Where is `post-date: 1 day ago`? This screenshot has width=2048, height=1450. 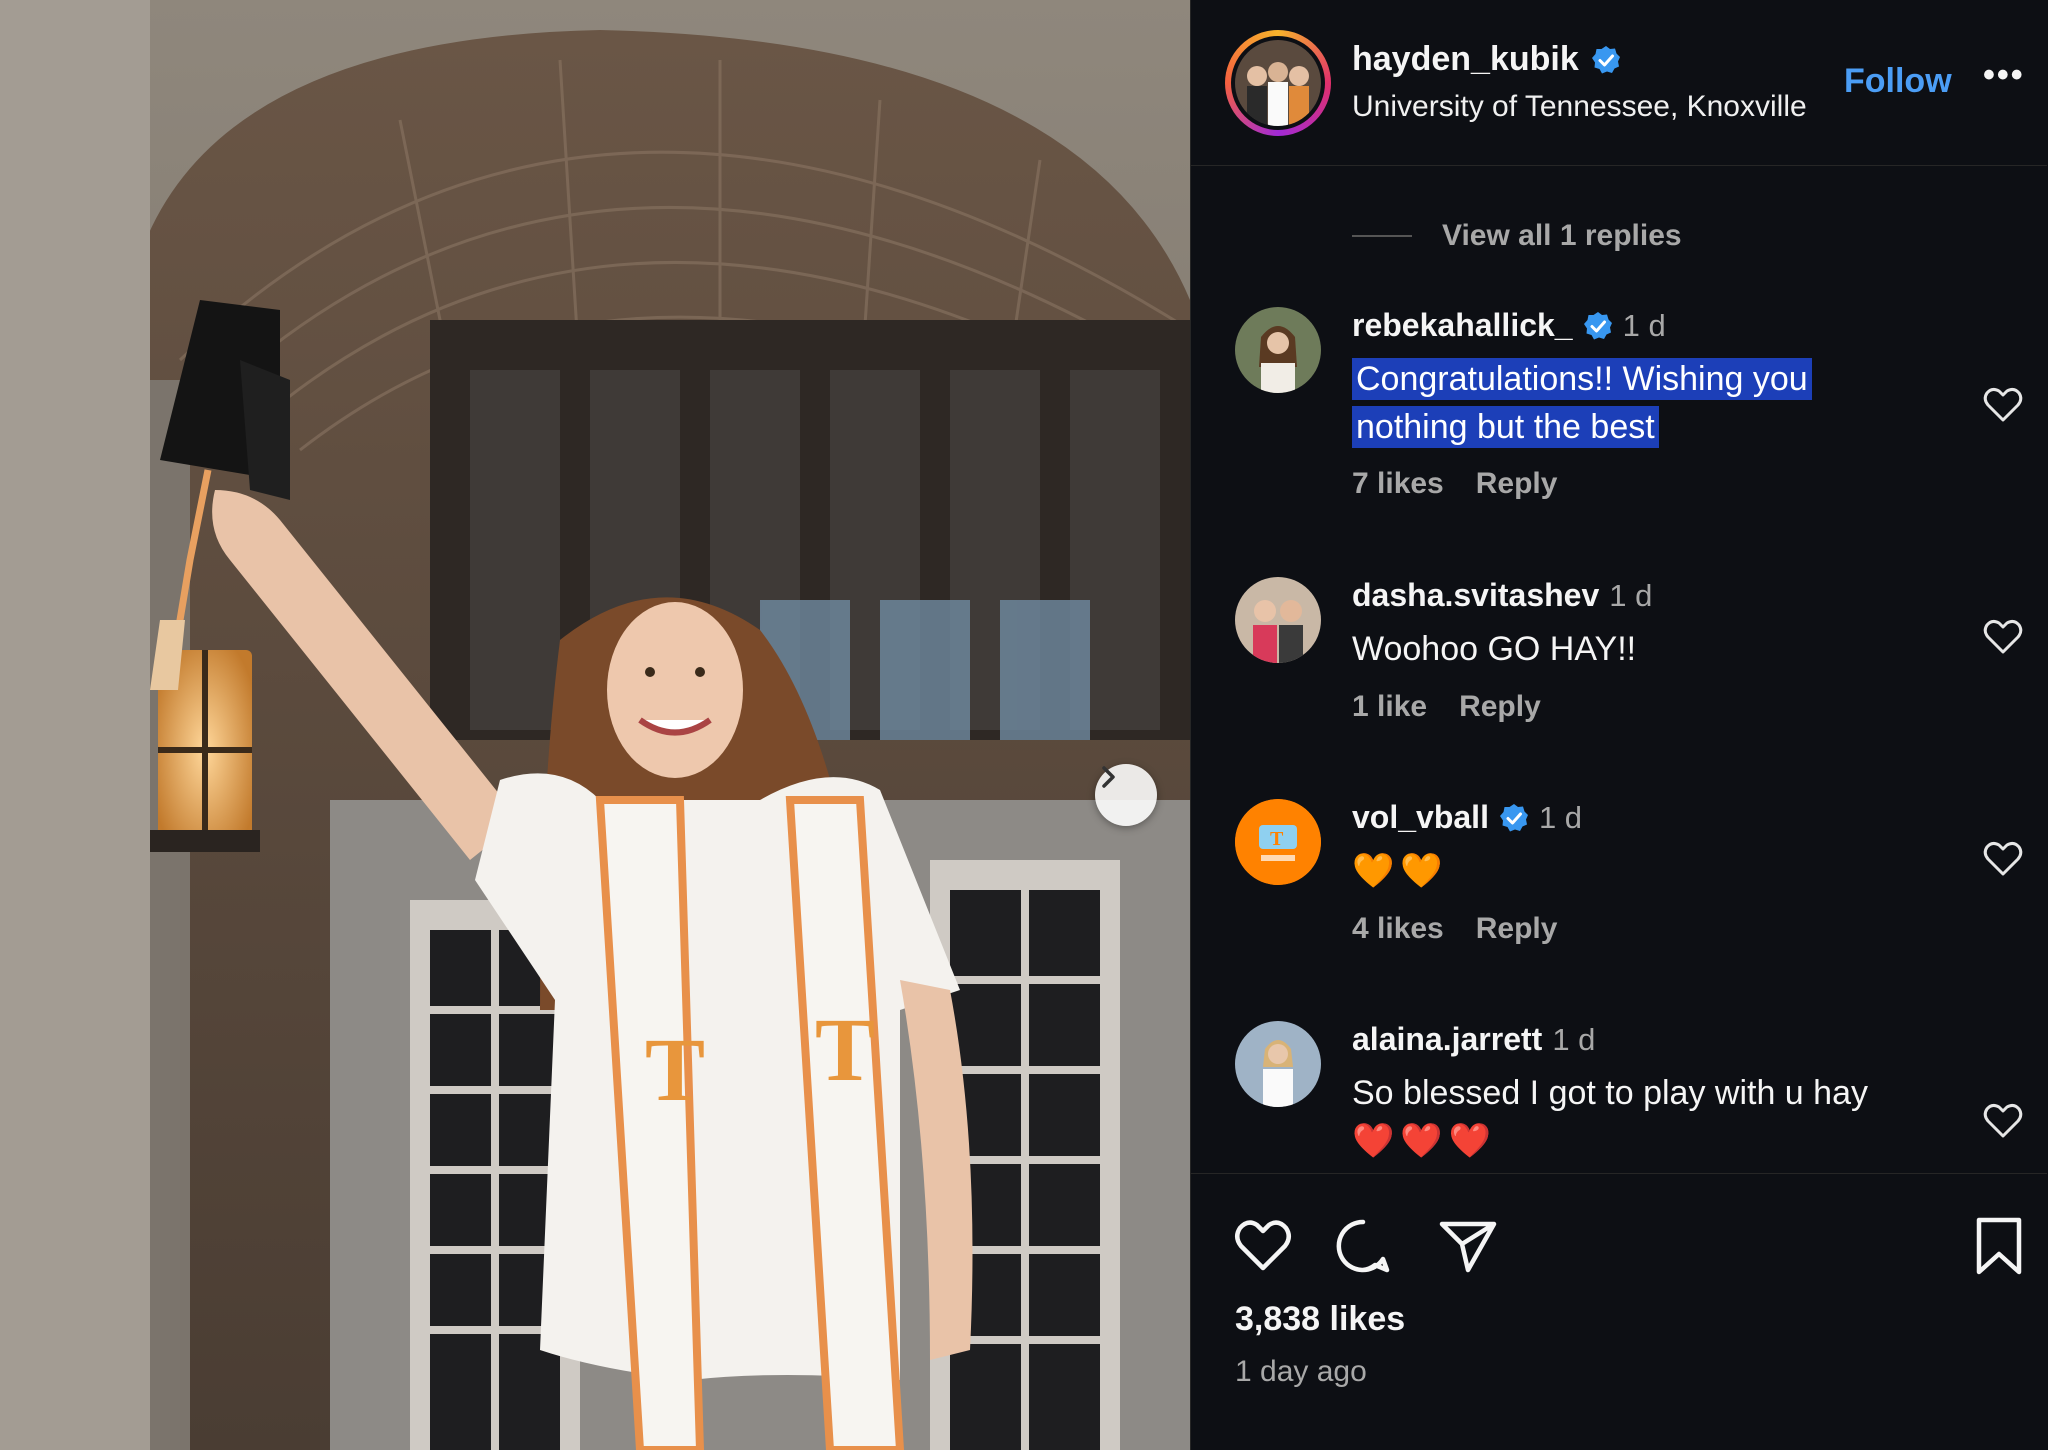 post-date: 1 day ago is located at coordinates (1301, 1371).